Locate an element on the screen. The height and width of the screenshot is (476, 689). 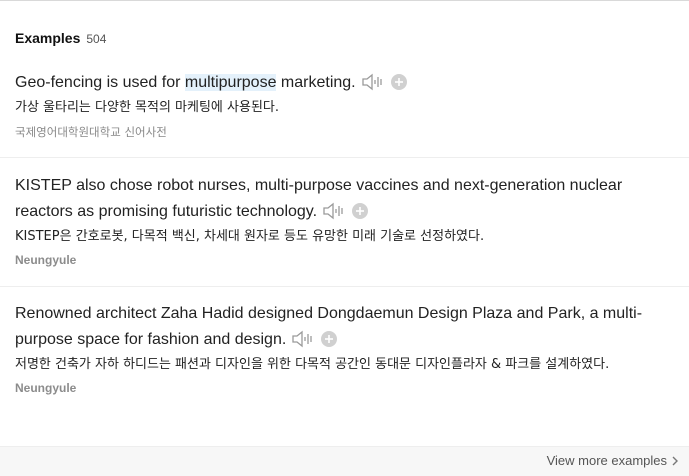
example-korean-1: 가상 울타리는 다양한 목적의 마케팅에 사용된다. is located at coordinates (147, 107).